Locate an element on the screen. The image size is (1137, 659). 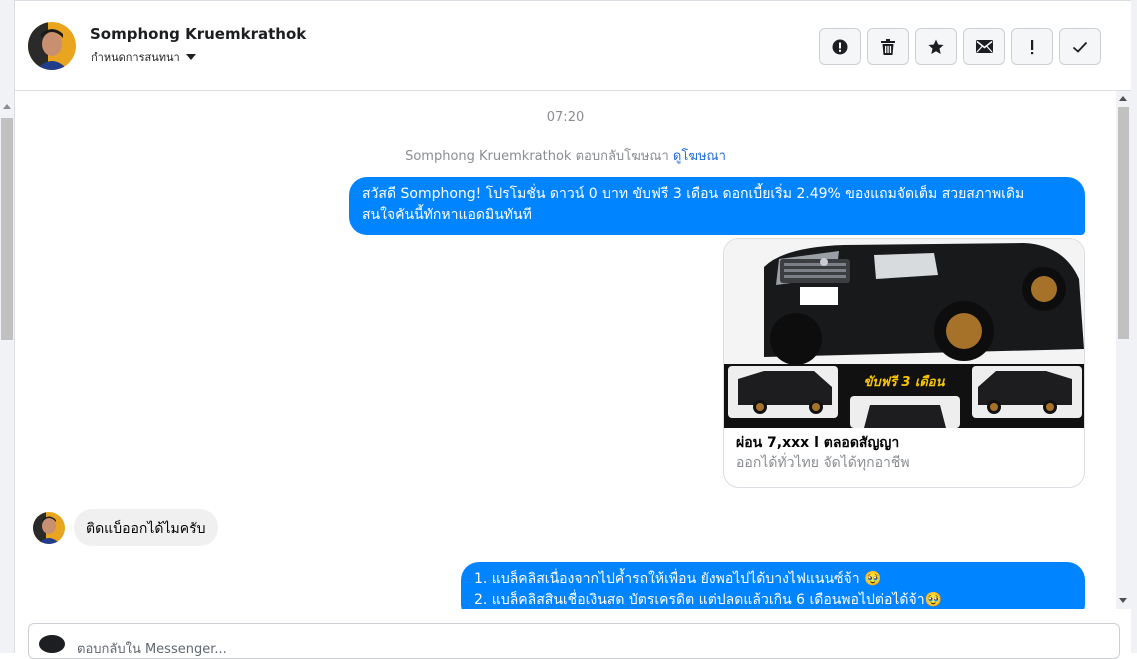
page-logo-icon is located at coordinates (52, 644).